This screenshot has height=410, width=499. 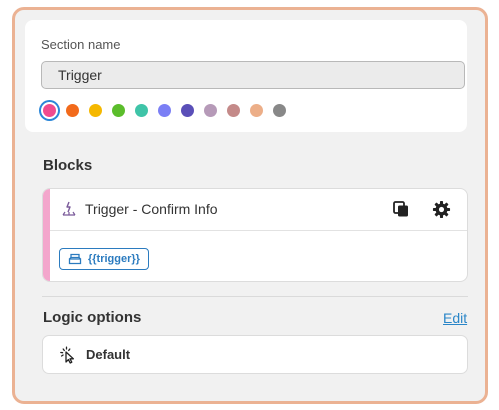 I want to click on default-logic-option: Default, so click(x=255, y=354).